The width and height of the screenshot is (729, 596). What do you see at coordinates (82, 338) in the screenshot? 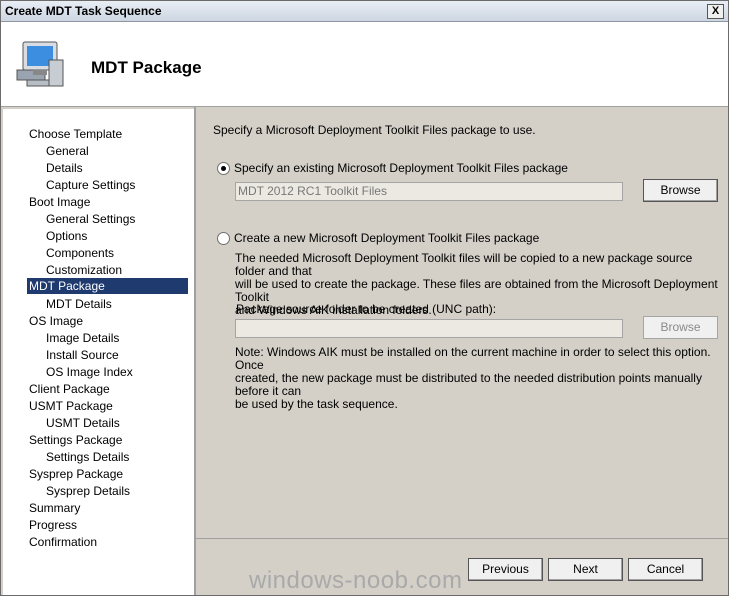
I see `nav-item-image-details: Image Details` at bounding box center [82, 338].